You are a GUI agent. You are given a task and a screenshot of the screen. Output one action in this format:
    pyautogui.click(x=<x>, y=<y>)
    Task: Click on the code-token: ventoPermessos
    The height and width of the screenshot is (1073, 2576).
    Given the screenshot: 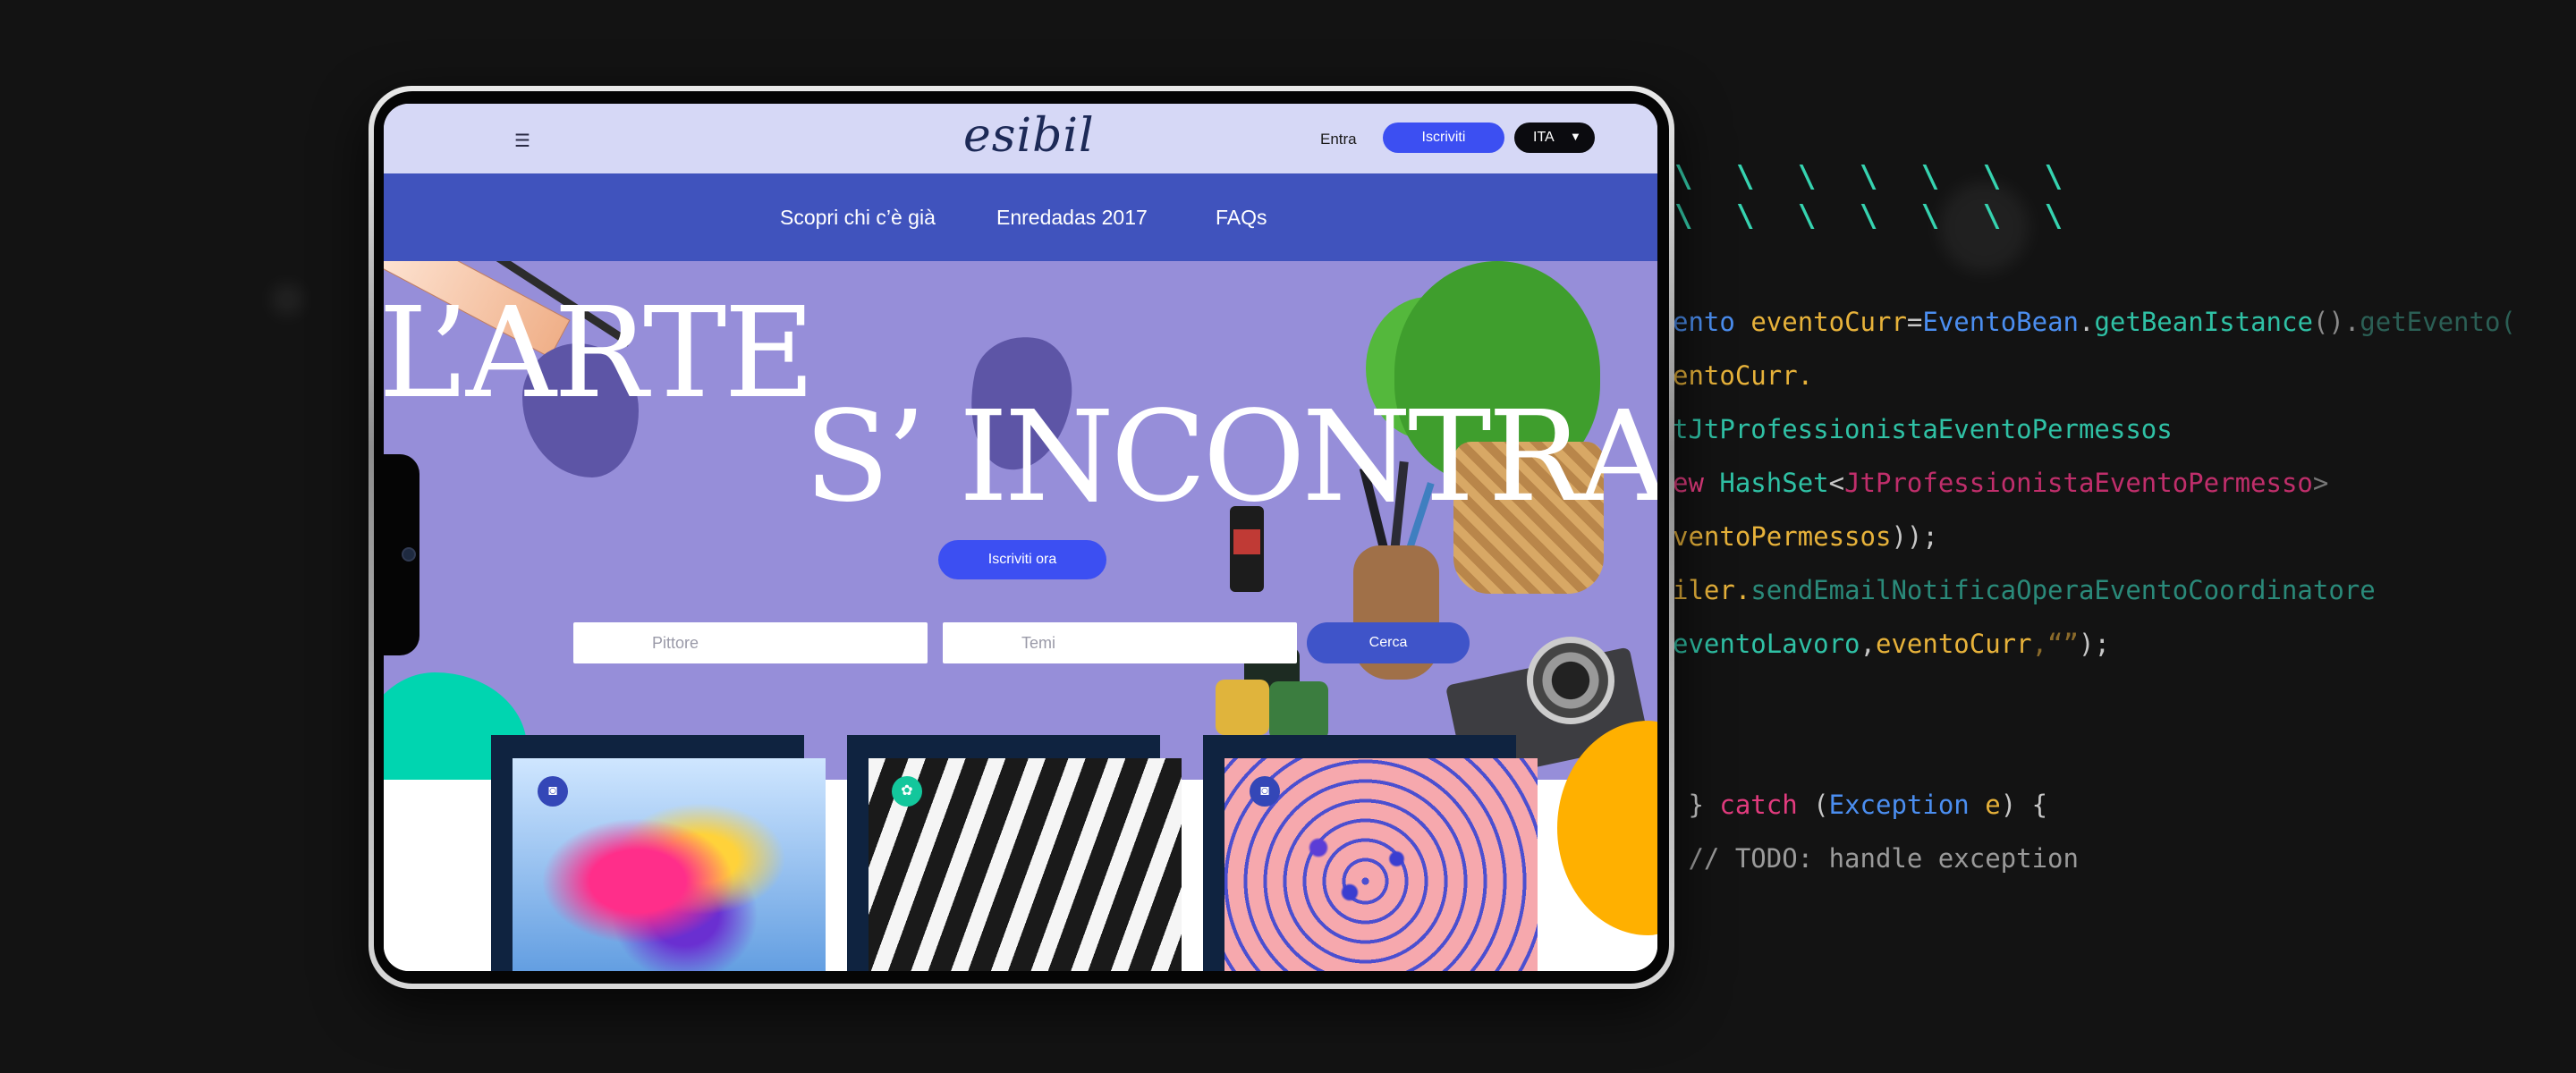 What is the action you would take?
    pyautogui.click(x=1782, y=536)
    